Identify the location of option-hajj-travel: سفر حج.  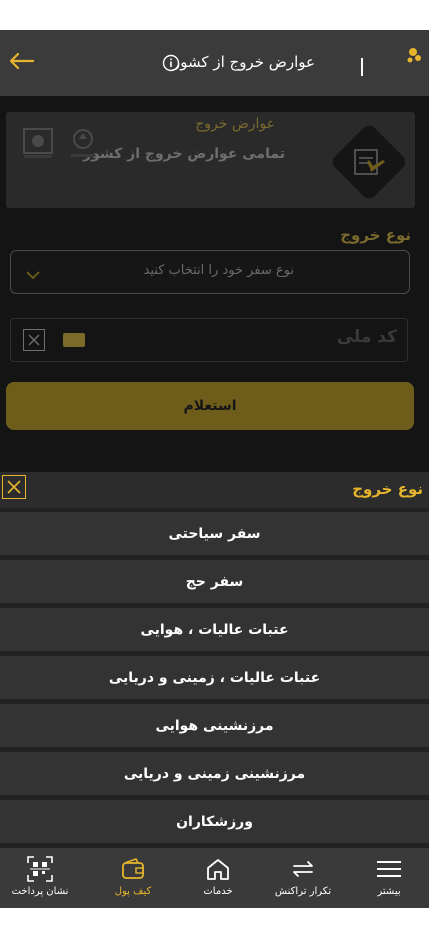
(214, 581).